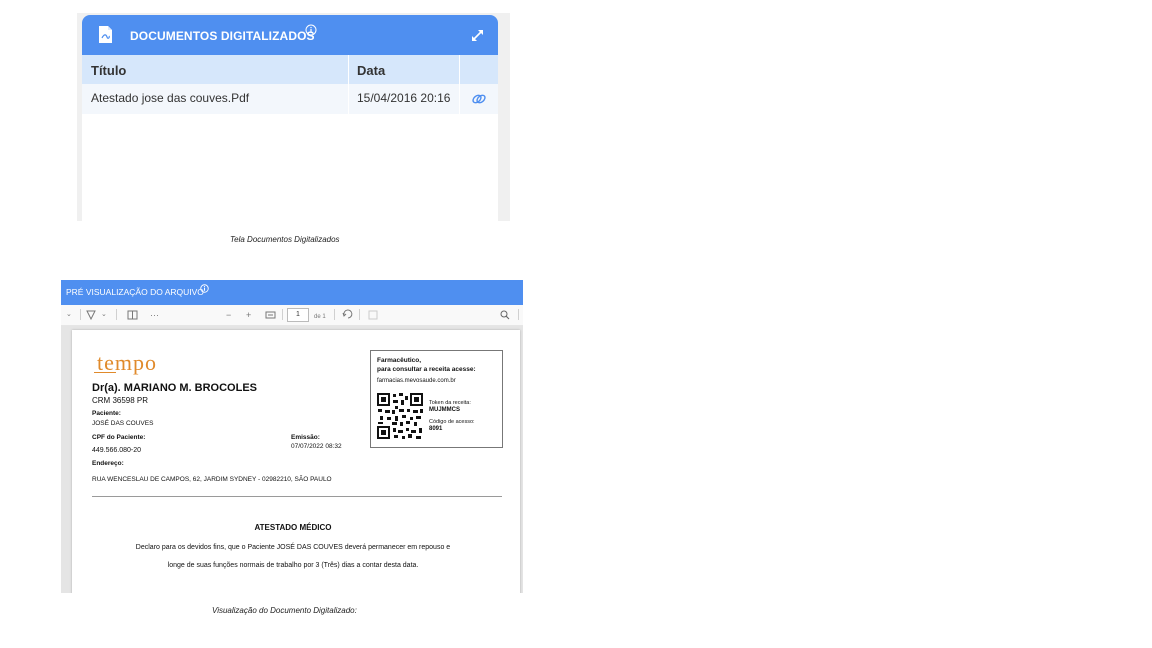  I want to click on sidebar-toggle-icon, so click(132, 315).